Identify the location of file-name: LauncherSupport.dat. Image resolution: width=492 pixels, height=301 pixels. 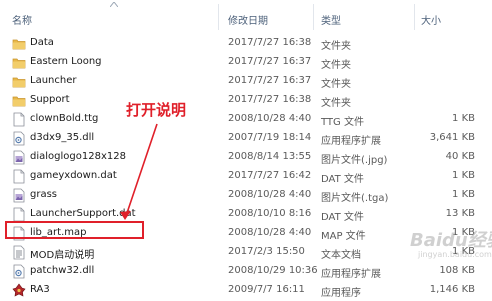
(83, 213).